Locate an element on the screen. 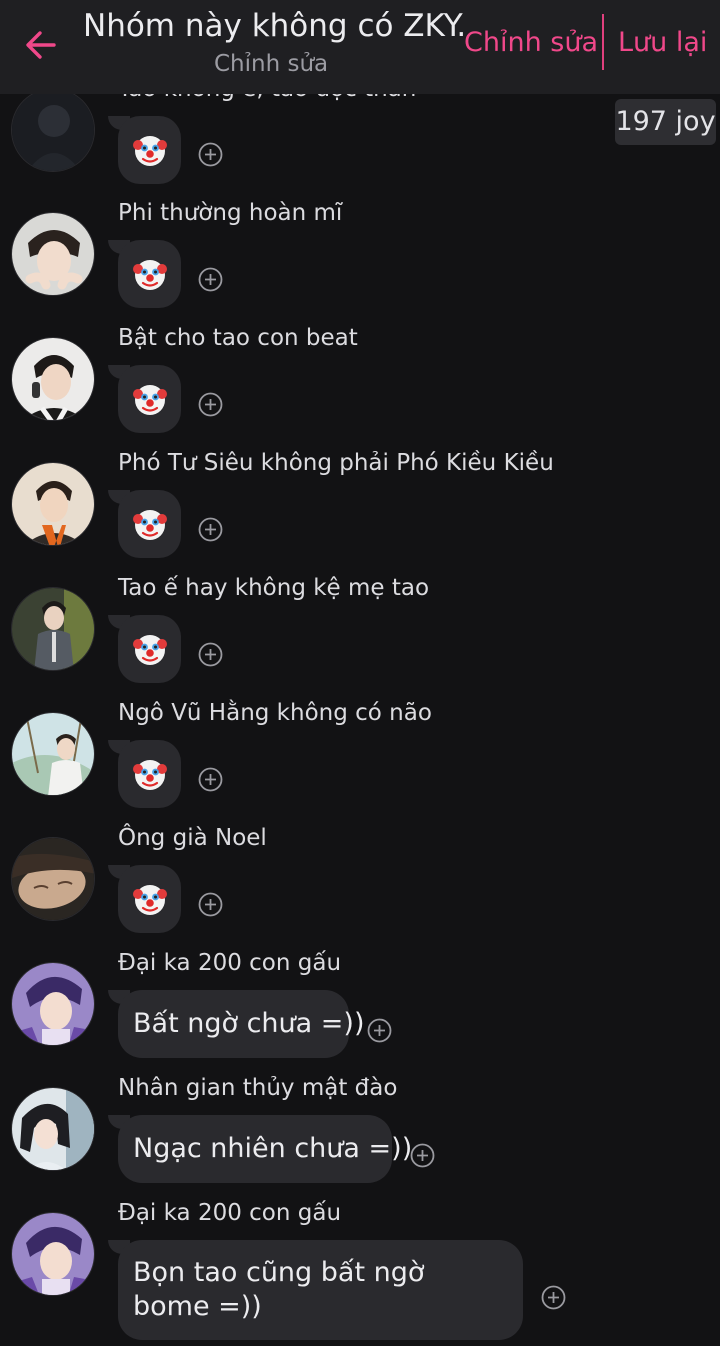  sender-name: Ông già Noel is located at coordinates (192, 838).